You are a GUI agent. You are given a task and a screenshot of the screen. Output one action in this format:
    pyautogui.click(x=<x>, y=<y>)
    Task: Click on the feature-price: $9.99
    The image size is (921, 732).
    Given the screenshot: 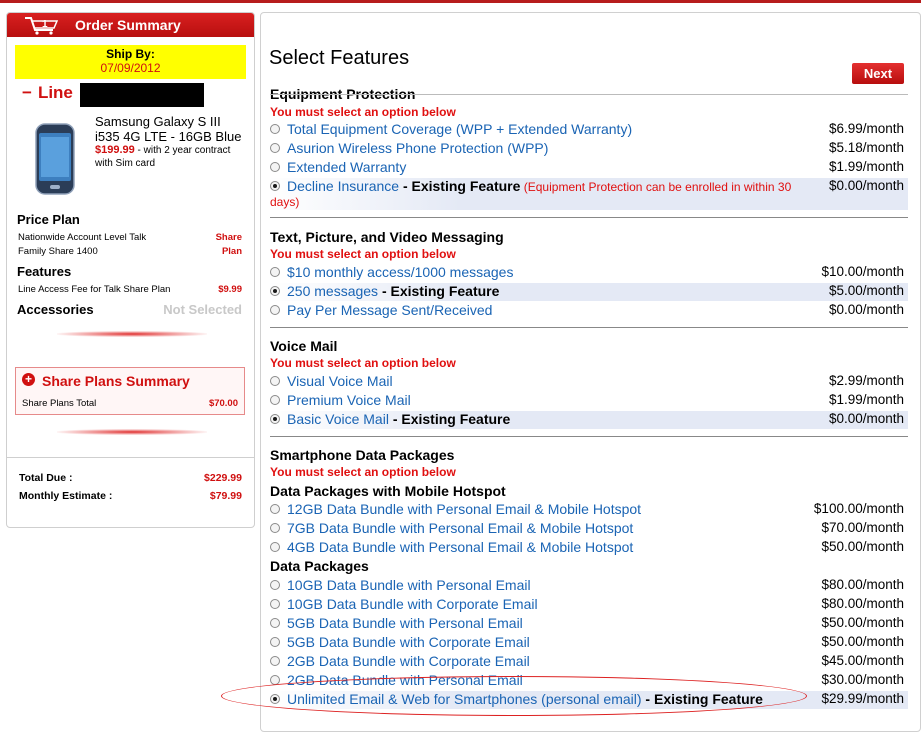 What is the action you would take?
    pyautogui.click(x=230, y=289)
    